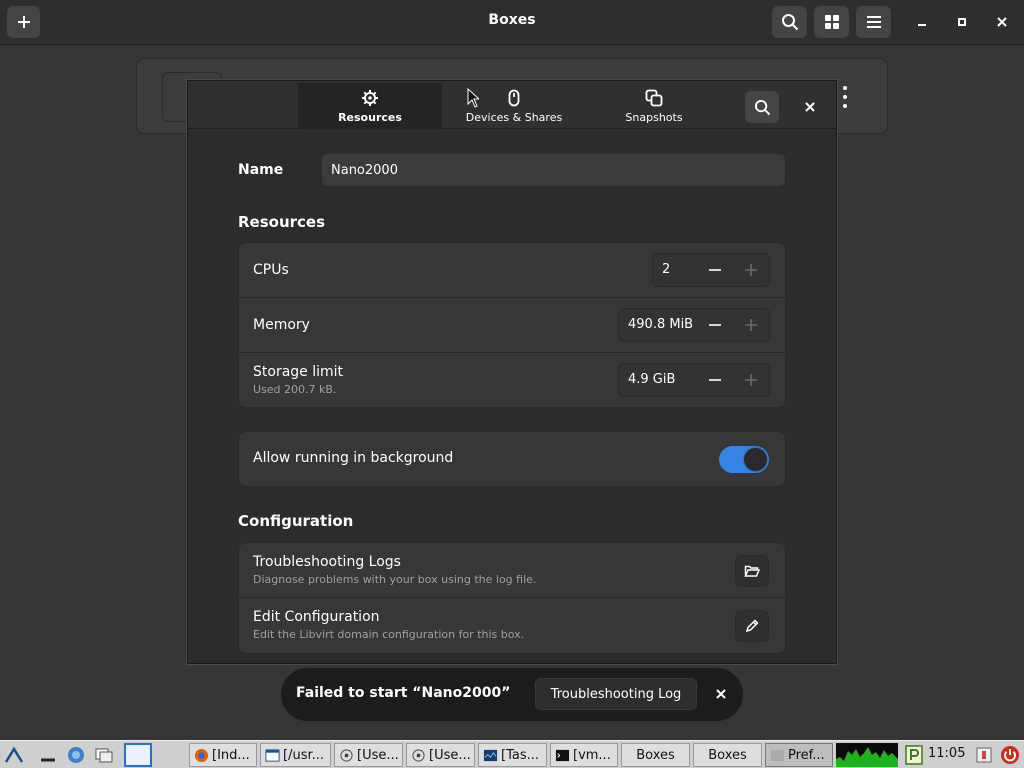 The image size is (1024, 768). Describe the element at coordinates (562, 755) in the screenshot. I see `terminal-icon` at that location.